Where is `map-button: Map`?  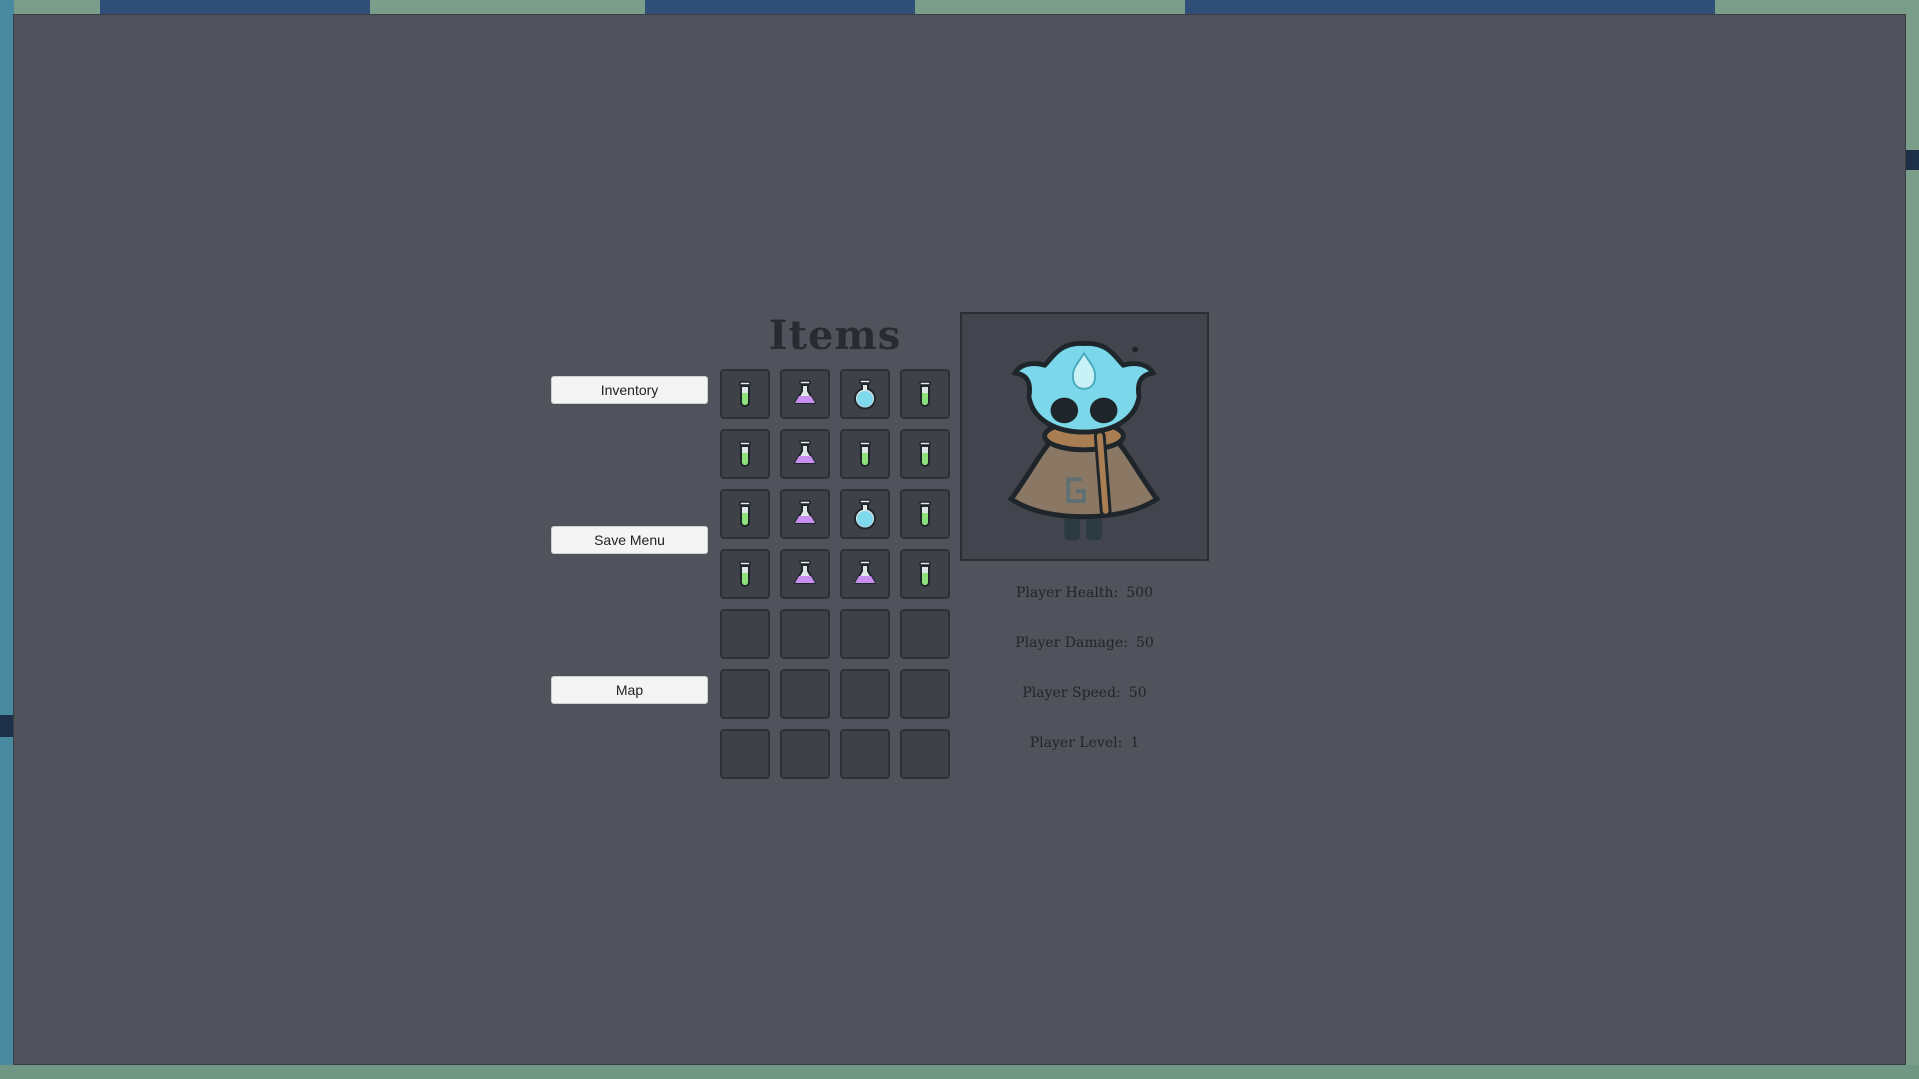
map-button: Map is located at coordinates (629, 690).